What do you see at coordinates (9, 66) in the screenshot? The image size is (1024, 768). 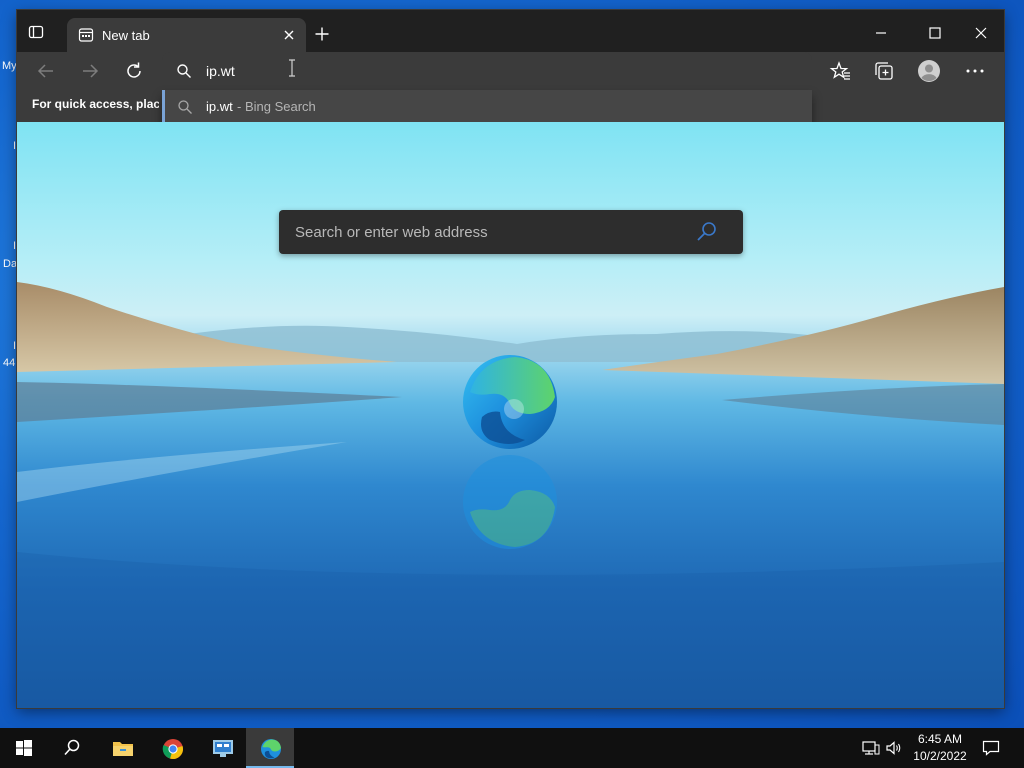 I see `desktop-icon-label: My` at bounding box center [9, 66].